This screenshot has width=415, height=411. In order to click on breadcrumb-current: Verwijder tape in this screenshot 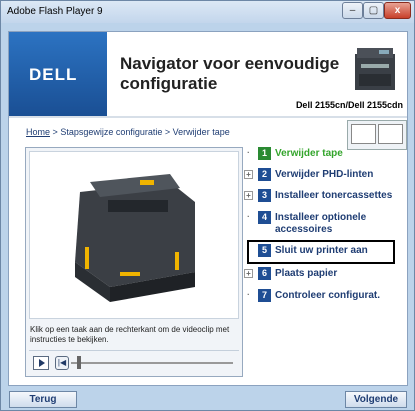, I will do `click(201, 132)`.